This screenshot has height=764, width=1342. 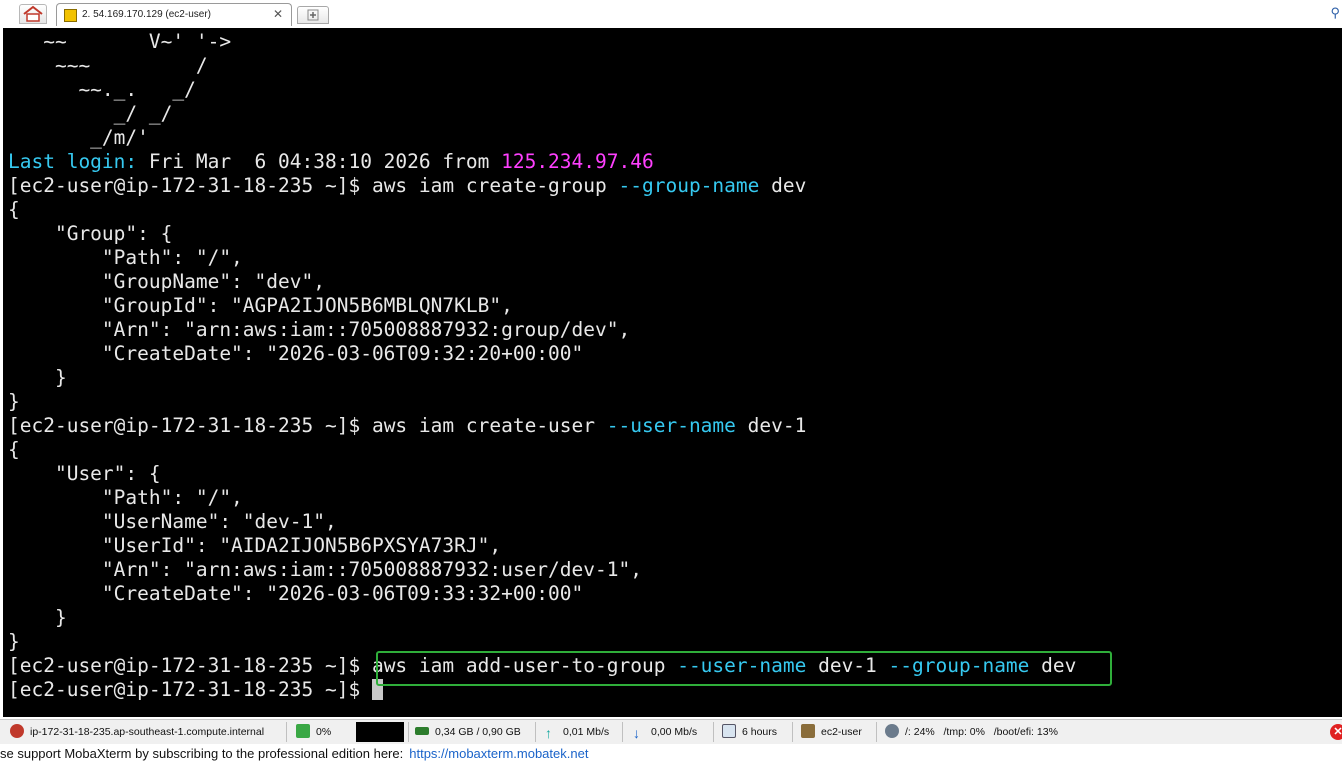 I want to click on status-download: ↓ 0,00 Mb/s, so click(x=665, y=732).